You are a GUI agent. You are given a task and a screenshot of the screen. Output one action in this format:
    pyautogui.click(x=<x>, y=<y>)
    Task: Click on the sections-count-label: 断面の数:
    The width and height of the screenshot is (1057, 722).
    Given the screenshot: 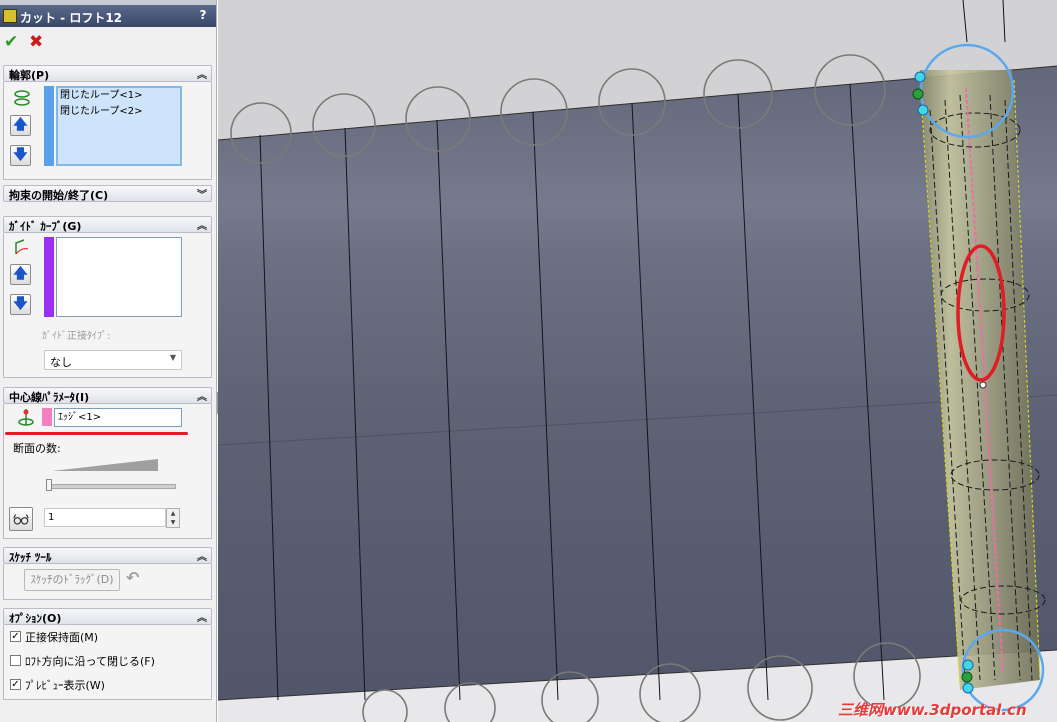 What is the action you would take?
    pyautogui.click(x=37, y=448)
    